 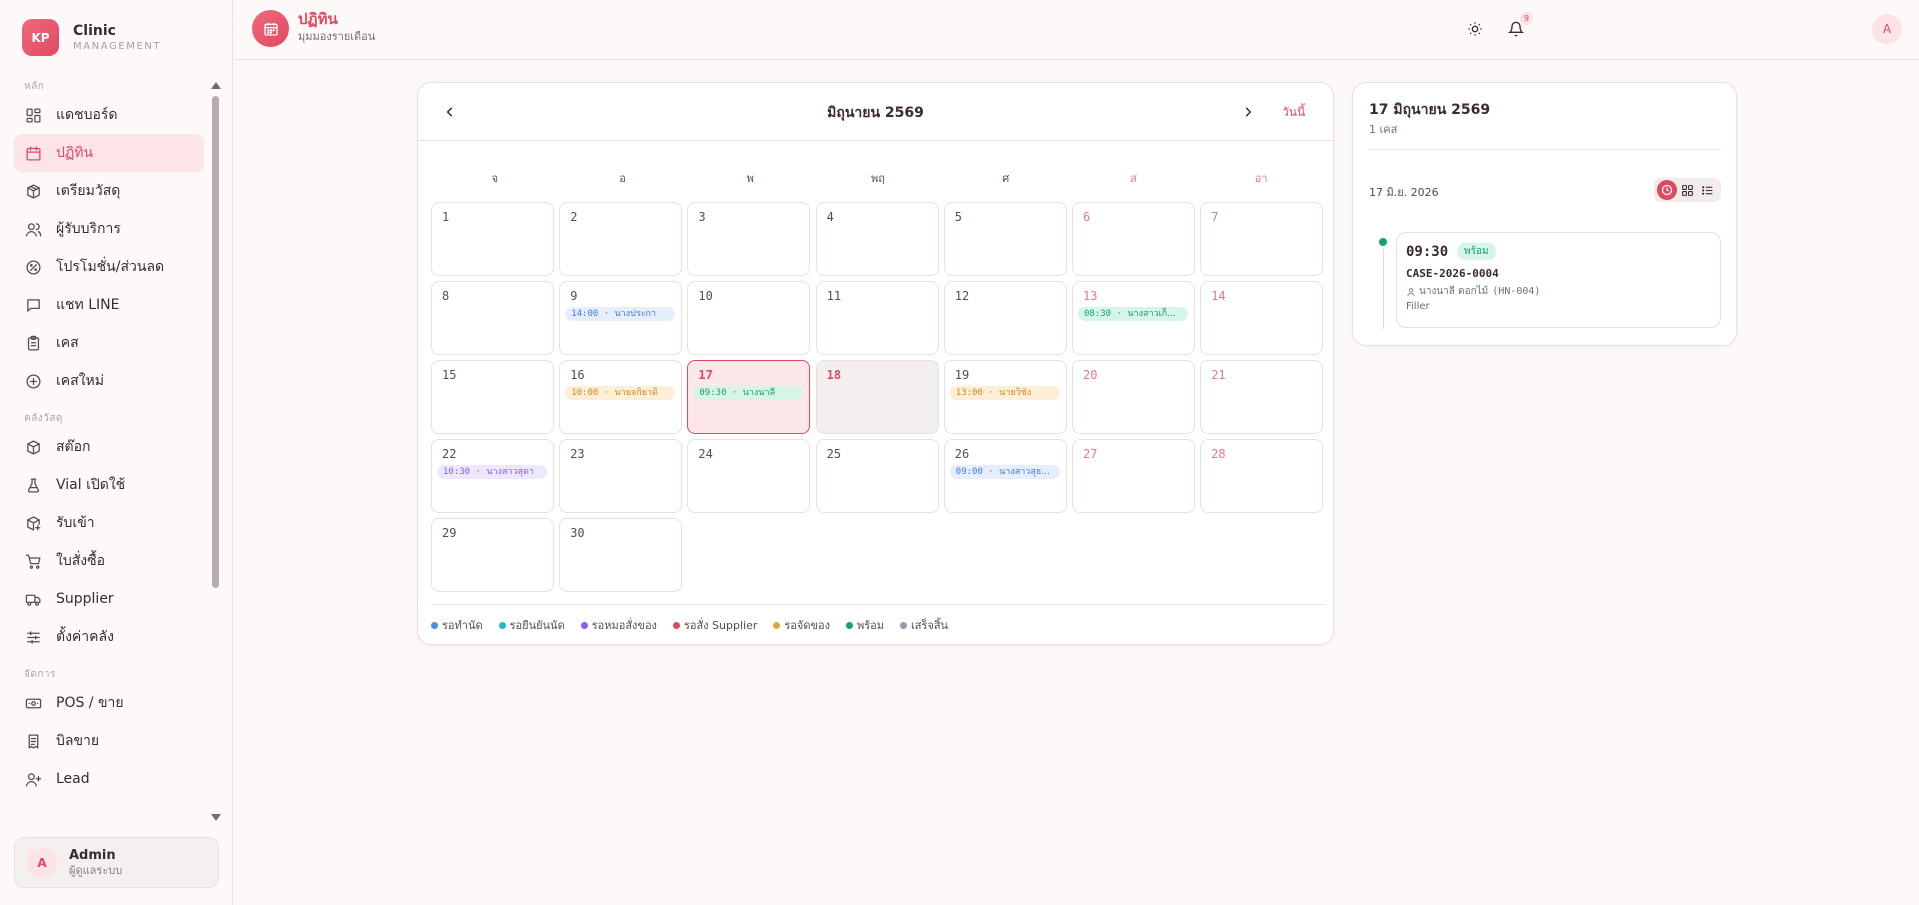 I want to click on day-number: 30, so click(x=577, y=533).